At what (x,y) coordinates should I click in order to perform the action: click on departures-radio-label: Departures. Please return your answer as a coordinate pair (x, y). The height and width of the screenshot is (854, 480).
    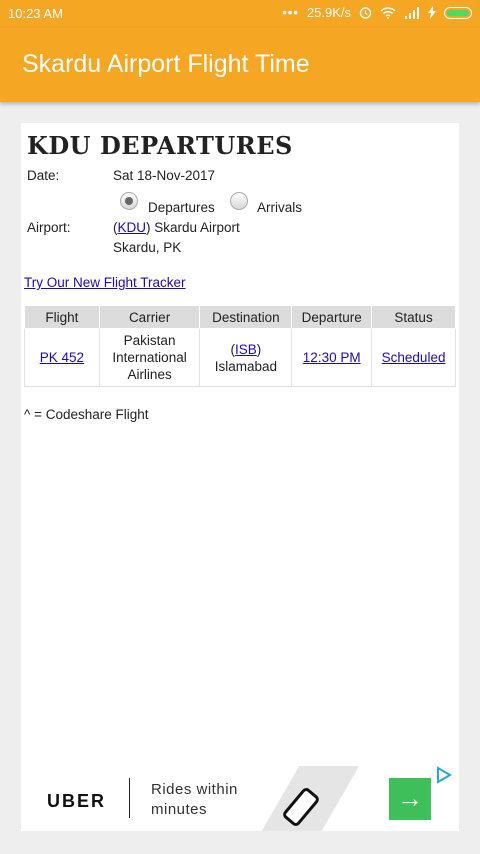
    Looking at the image, I should click on (181, 207).